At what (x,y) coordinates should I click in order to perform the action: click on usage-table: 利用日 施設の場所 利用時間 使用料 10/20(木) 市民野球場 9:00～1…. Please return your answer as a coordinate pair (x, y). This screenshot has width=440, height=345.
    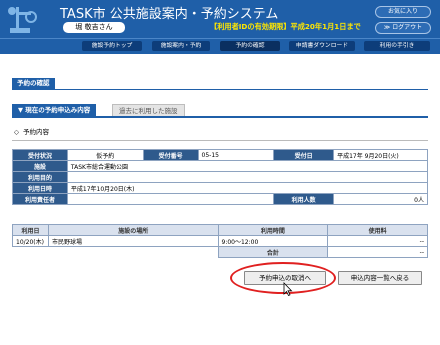
    Looking at the image, I should click on (220, 241).